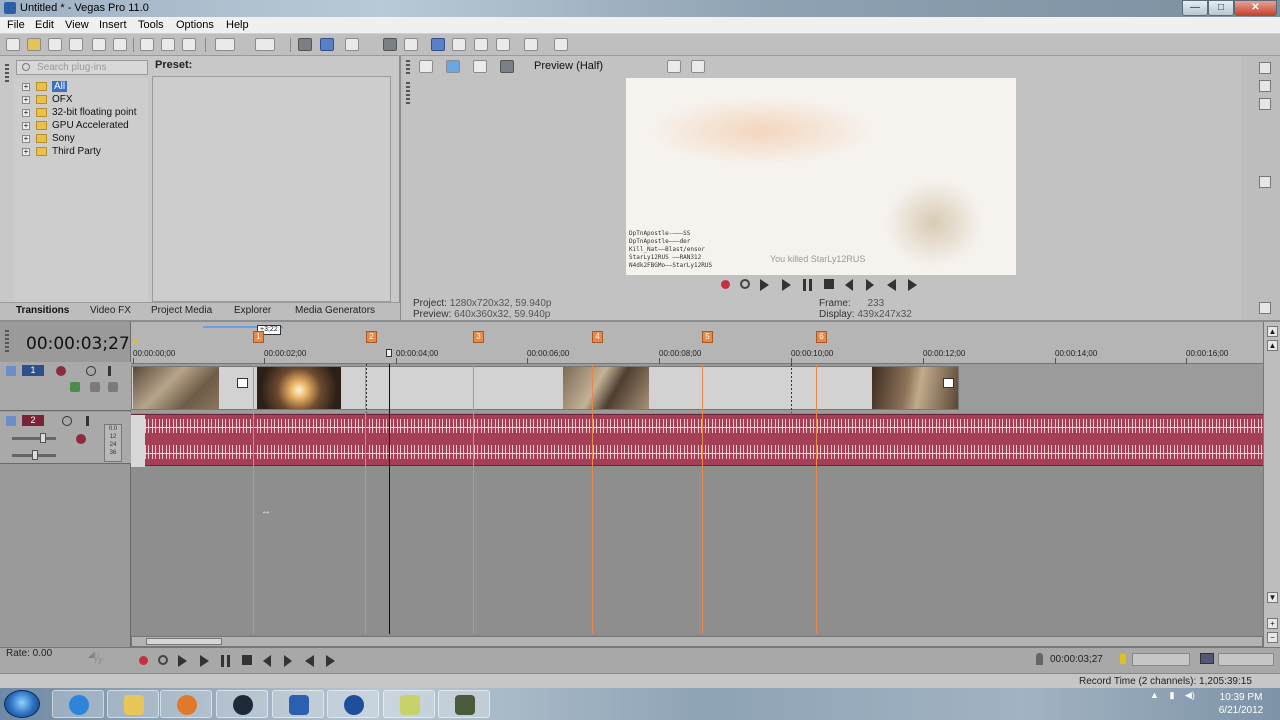  What do you see at coordinates (298, 704) in the screenshot?
I see `taskbar-checkmark-app` at bounding box center [298, 704].